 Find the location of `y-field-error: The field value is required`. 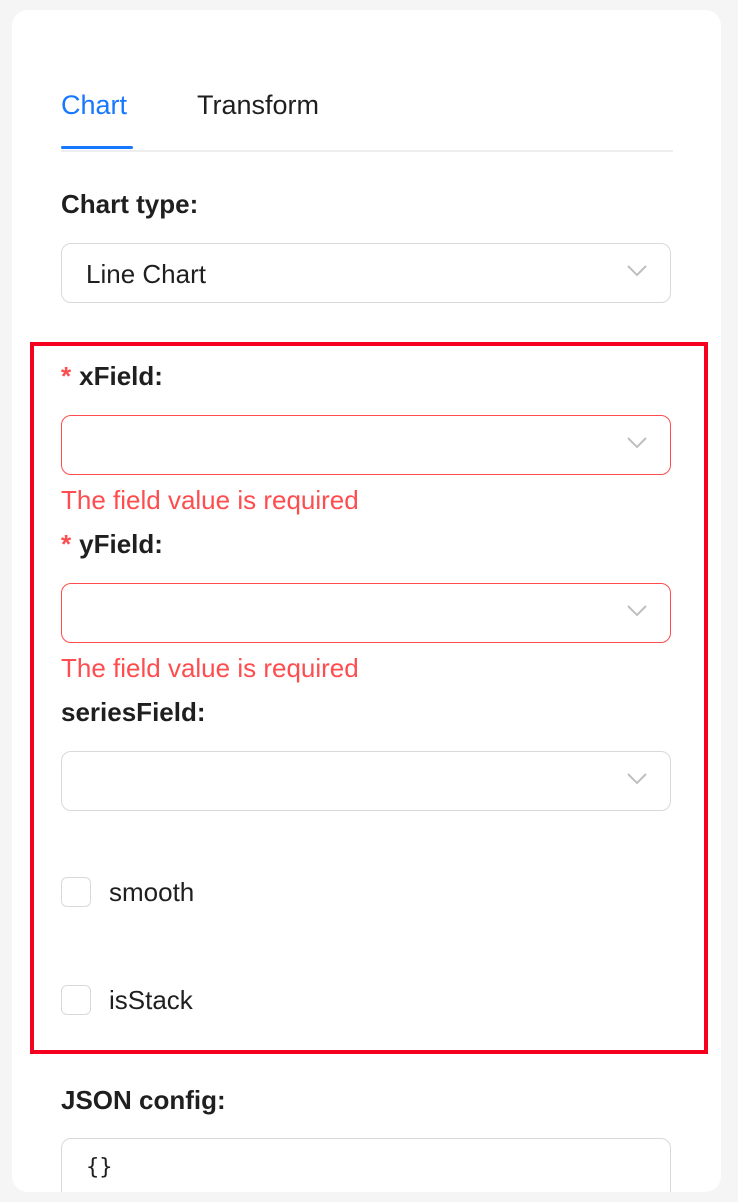

y-field-error: The field value is required is located at coordinates (210, 668).